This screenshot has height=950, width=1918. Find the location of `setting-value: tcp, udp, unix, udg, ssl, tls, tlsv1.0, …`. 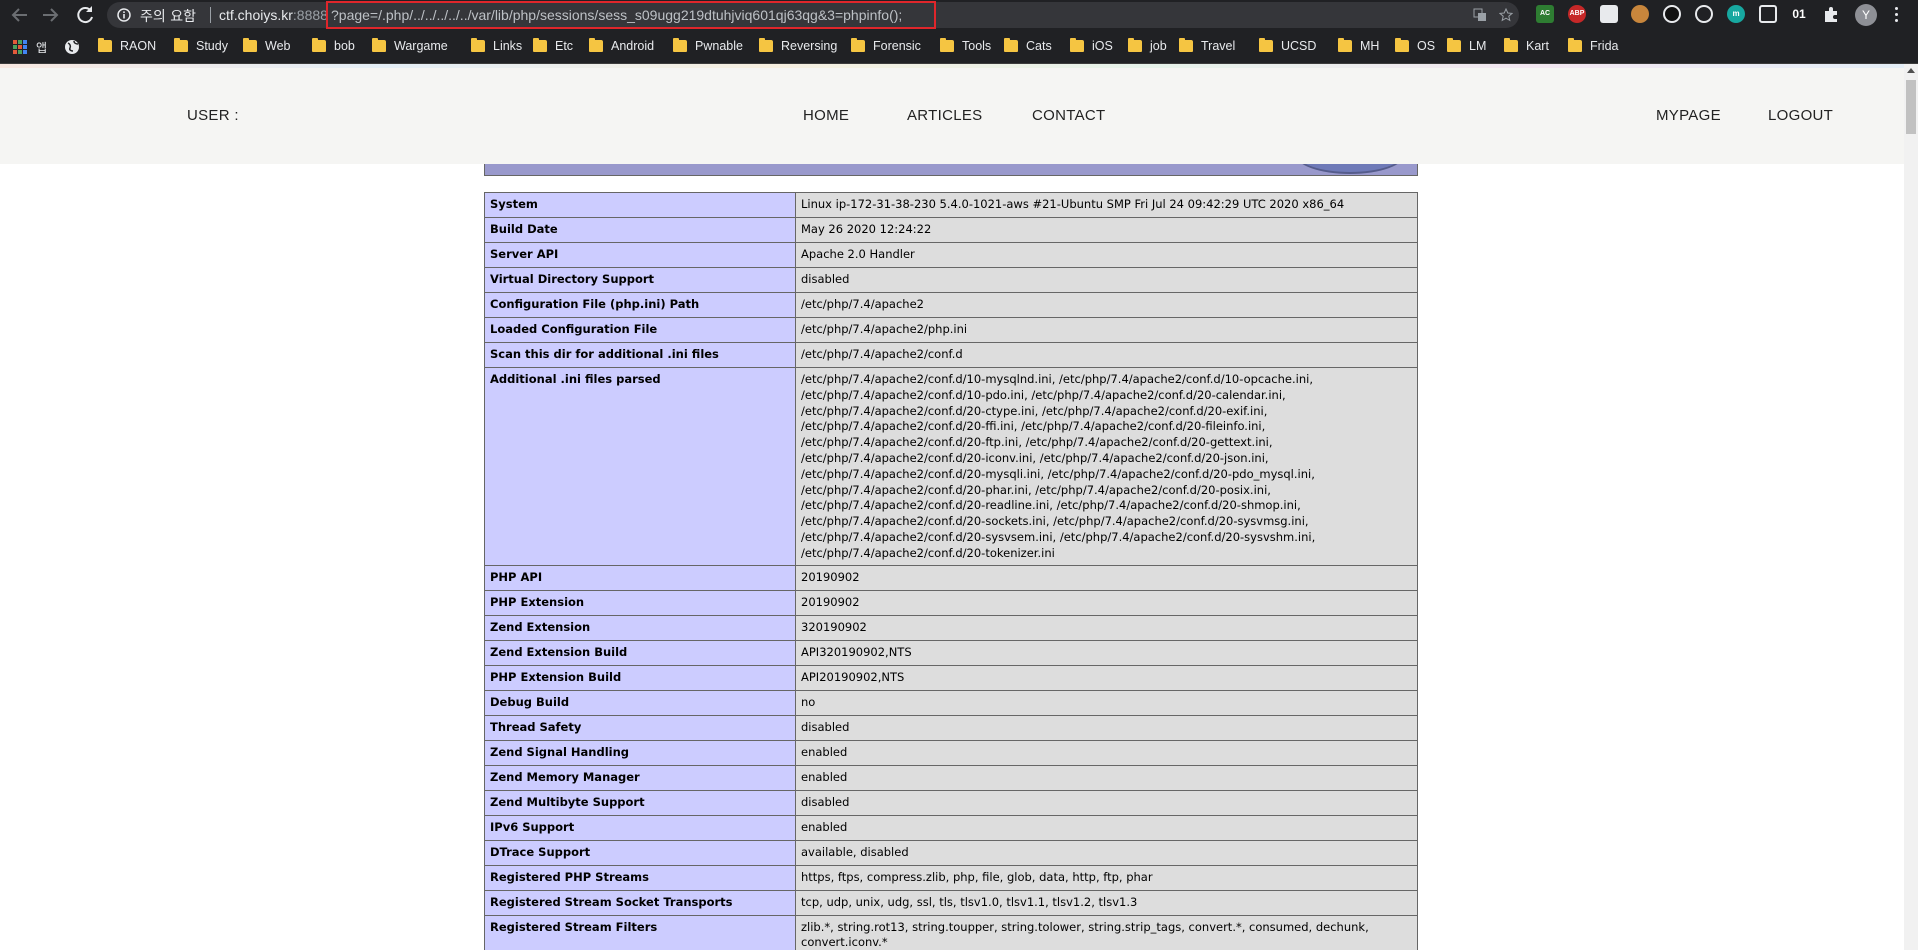

setting-value: tcp, udp, unix, udg, ssl, tls, tlsv1.0, … is located at coordinates (1106, 902).